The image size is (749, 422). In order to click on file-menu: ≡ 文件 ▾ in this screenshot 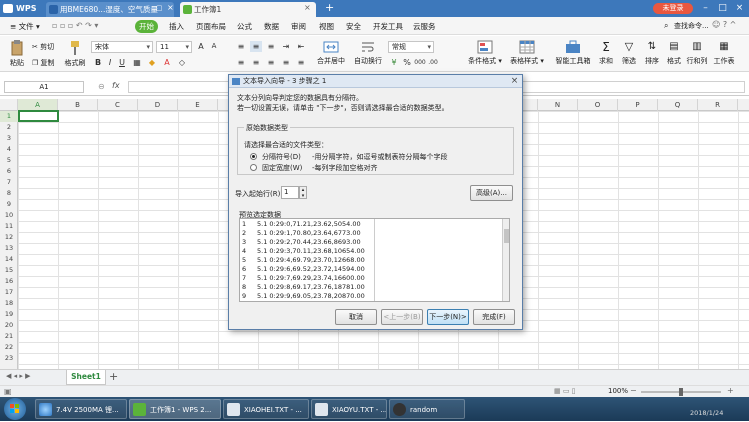, I will do `click(25, 26)`.